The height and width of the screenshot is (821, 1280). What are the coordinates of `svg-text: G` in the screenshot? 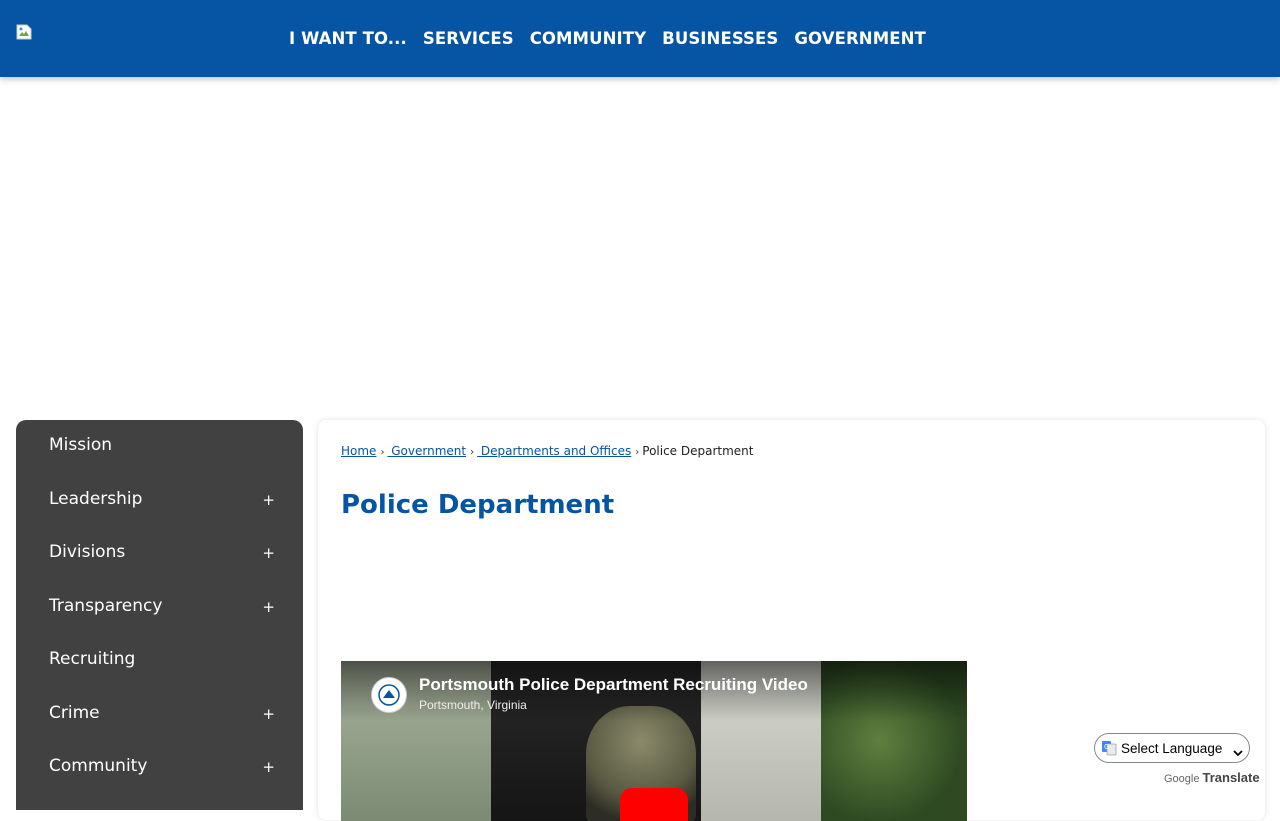 It's located at (1106, 747).